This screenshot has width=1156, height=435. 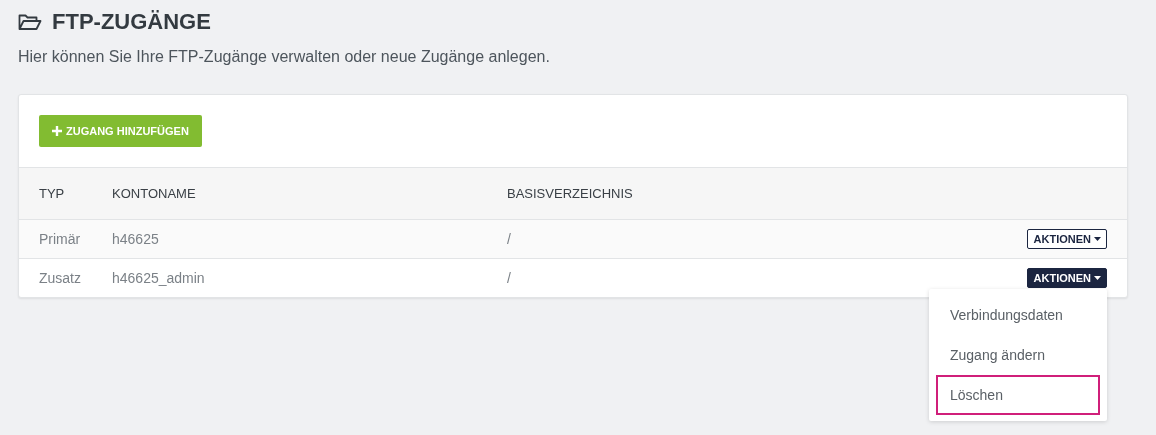 I want to click on page-description: Hier können Sie Ihre FTP-Zugänge verwalten oder neue Zugänge anlegen., so click(x=284, y=57).